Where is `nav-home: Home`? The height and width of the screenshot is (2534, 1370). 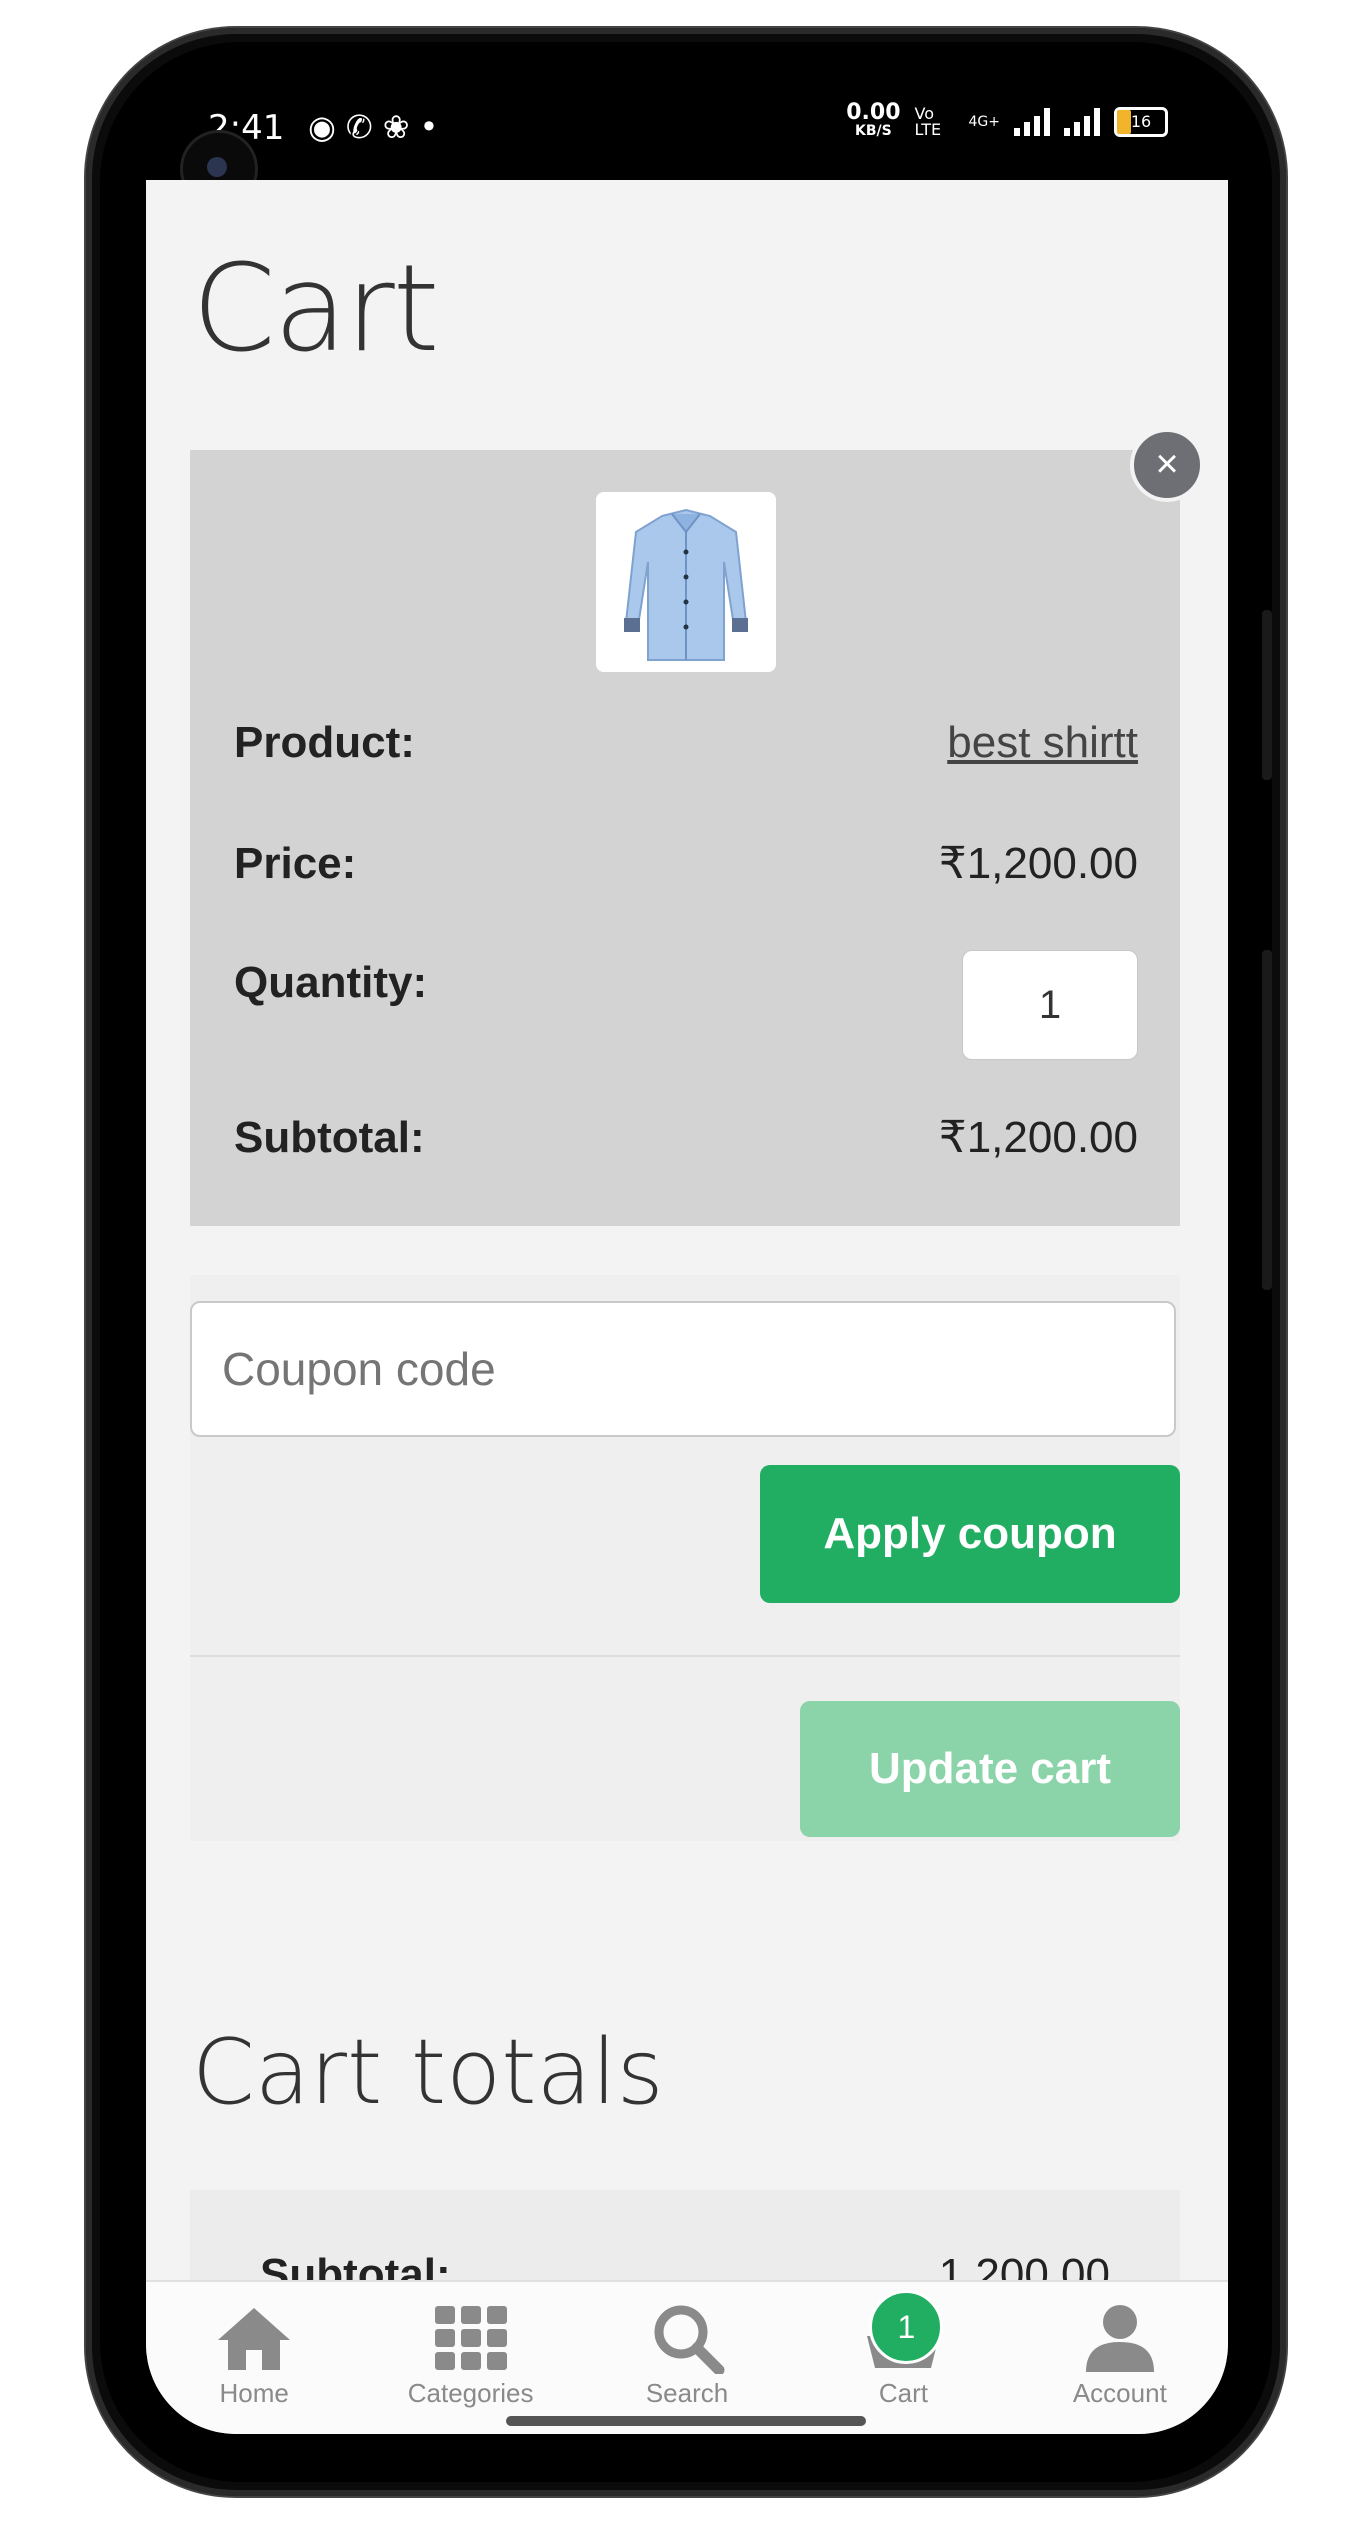 nav-home: Home is located at coordinates (254, 2358).